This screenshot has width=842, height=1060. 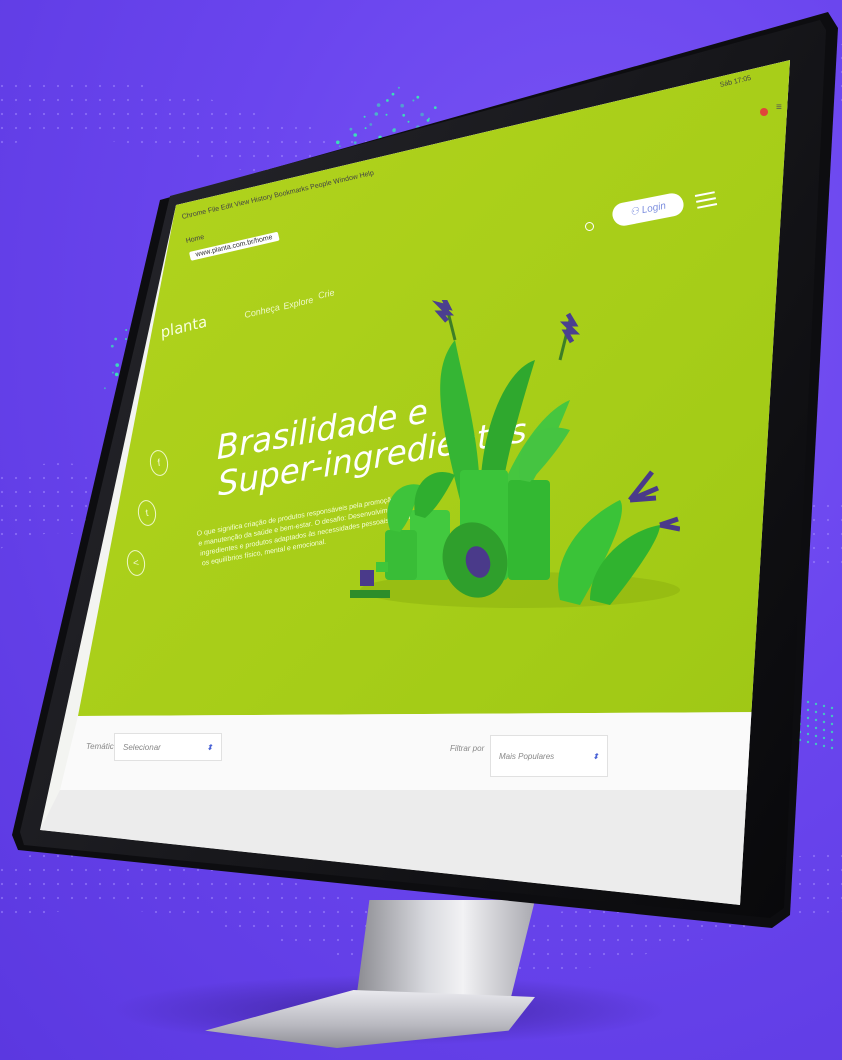 I want to click on login-label: Login, so click(x=653, y=208).